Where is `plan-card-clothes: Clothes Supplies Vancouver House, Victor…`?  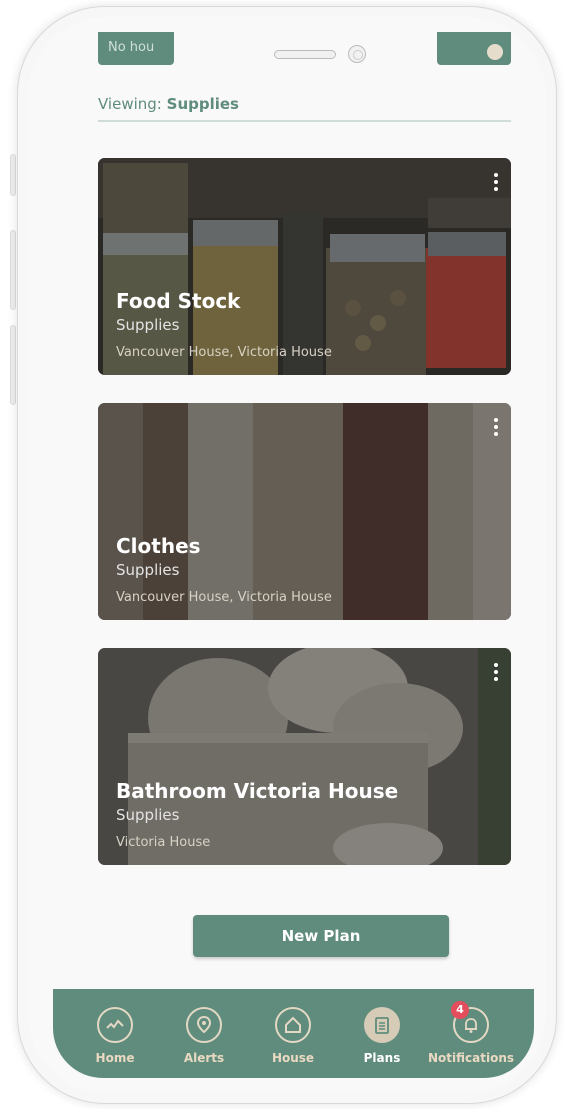
plan-card-clothes: Clothes Supplies Vancouver House, Victor… is located at coordinates (304, 511).